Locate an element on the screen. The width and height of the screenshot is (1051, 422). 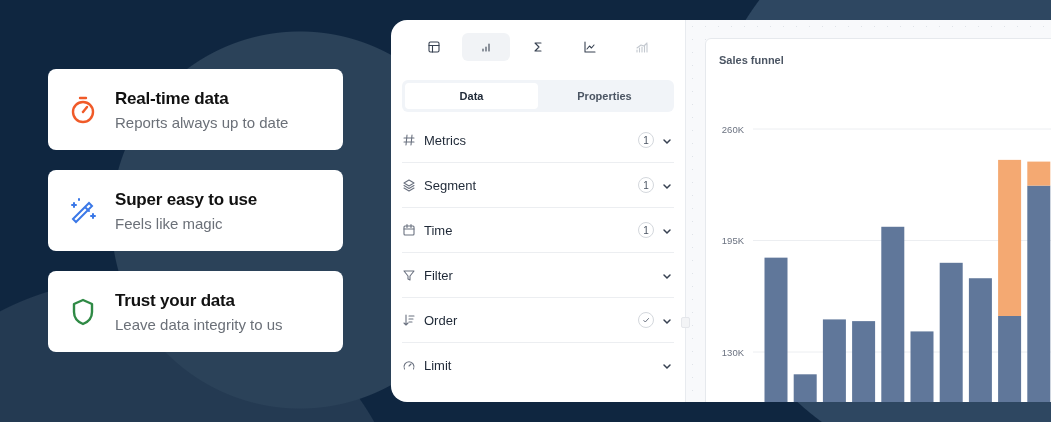
hash-icon is located at coordinates (409, 140).